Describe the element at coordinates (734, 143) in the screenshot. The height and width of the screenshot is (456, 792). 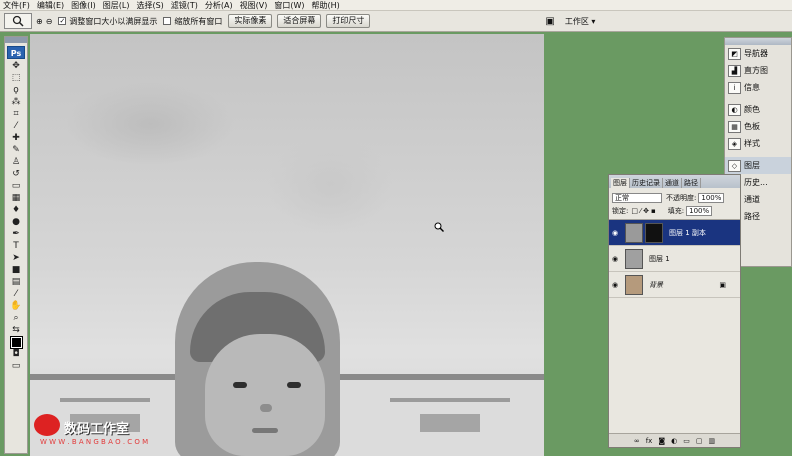
I see `styles-icon: ◈` at that location.